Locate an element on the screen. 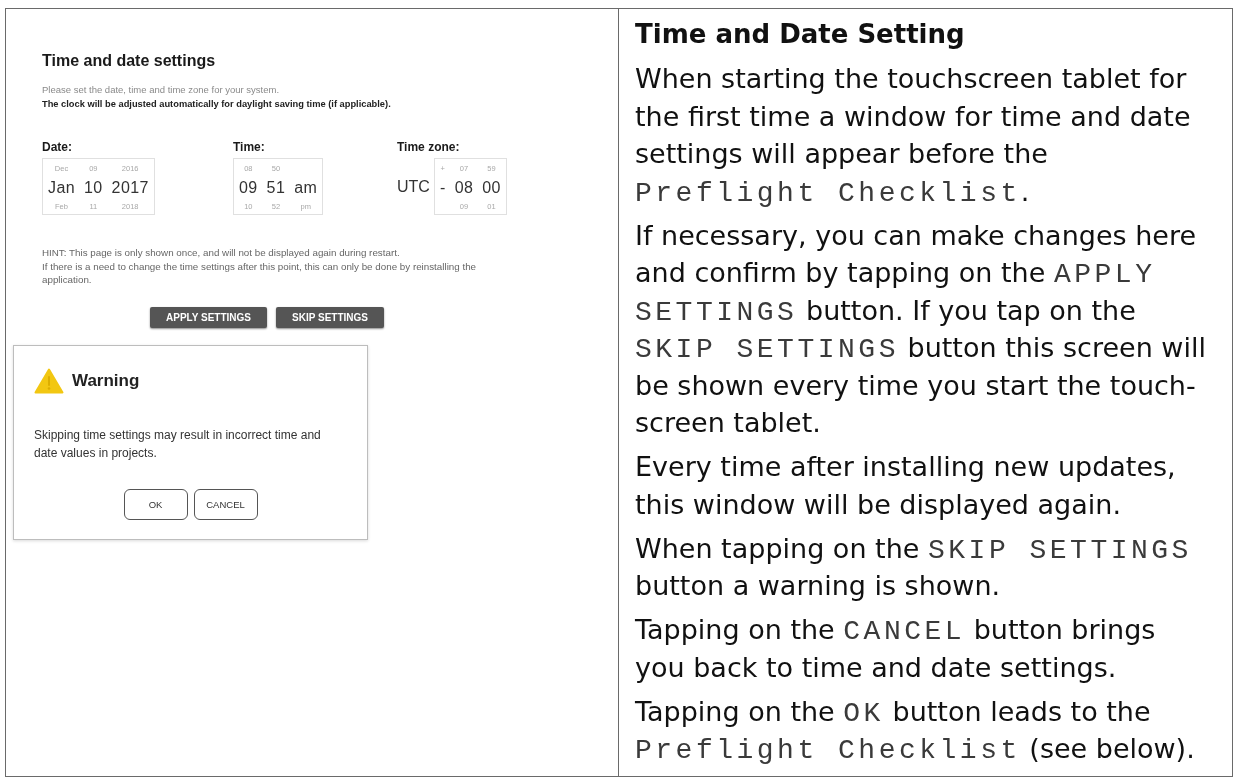 The height and width of the screenshot is (779, 1234). picker-value: - is located at coordinates (442, 187).